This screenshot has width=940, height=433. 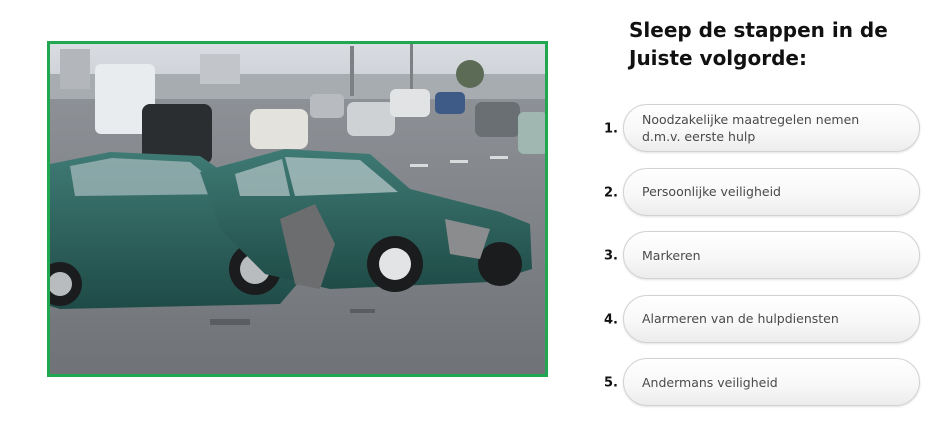 What do you see at coordinates (611, 383) in the screenshot?
I see `step-number: 5.` at bounding box center [611, 383].